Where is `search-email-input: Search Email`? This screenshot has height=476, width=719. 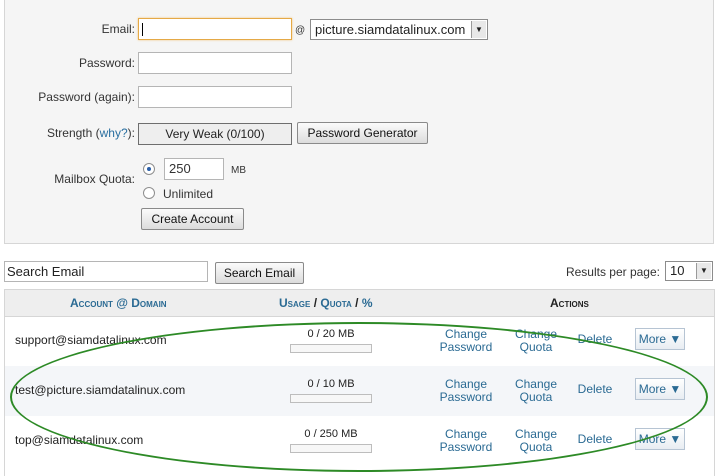 search-email-input: Search Email is located at coordinates (106, 271).